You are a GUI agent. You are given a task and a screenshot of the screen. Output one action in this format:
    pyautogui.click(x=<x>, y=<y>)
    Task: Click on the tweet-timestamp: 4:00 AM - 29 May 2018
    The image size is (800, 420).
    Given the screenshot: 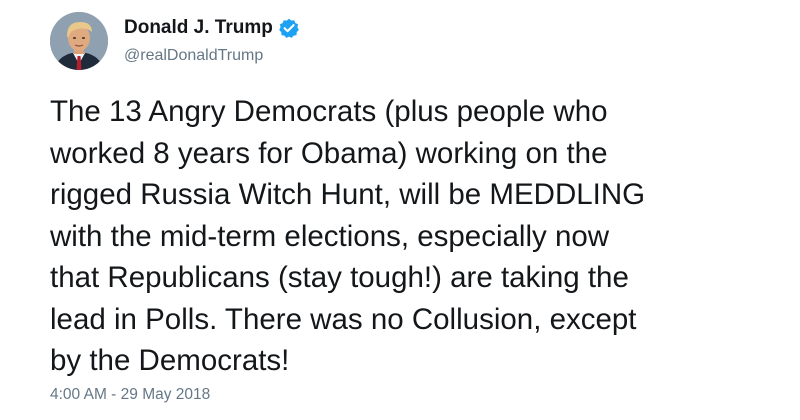 What is the action you would take?
    pyautogui.click(x=130, y=395)
    